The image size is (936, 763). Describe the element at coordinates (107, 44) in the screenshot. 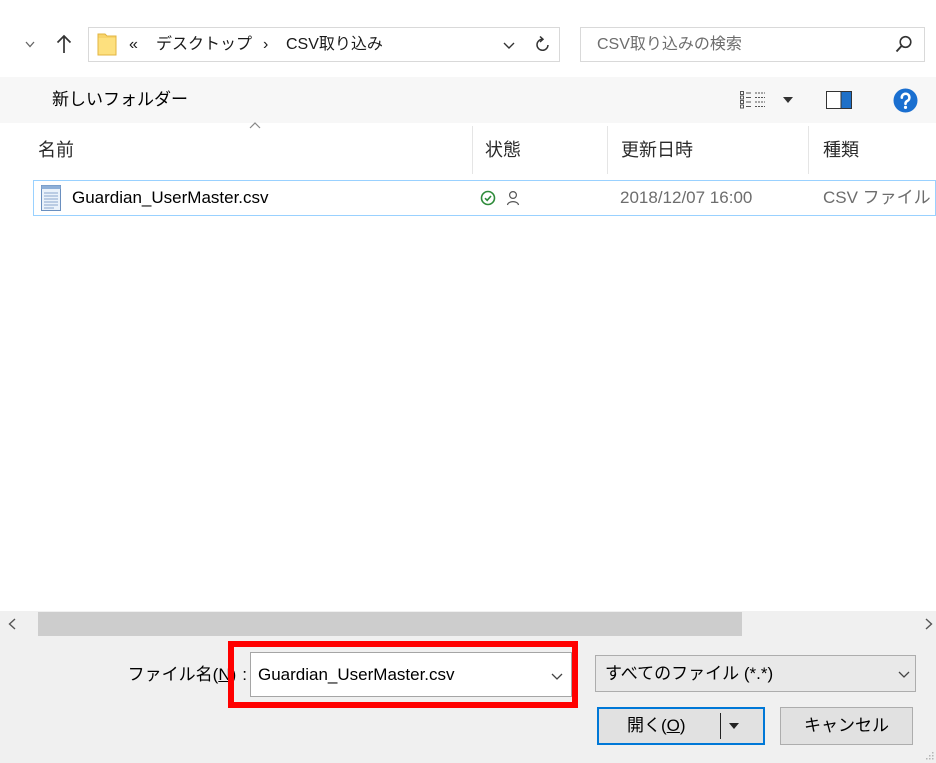

I see `folder-icon` at that location.